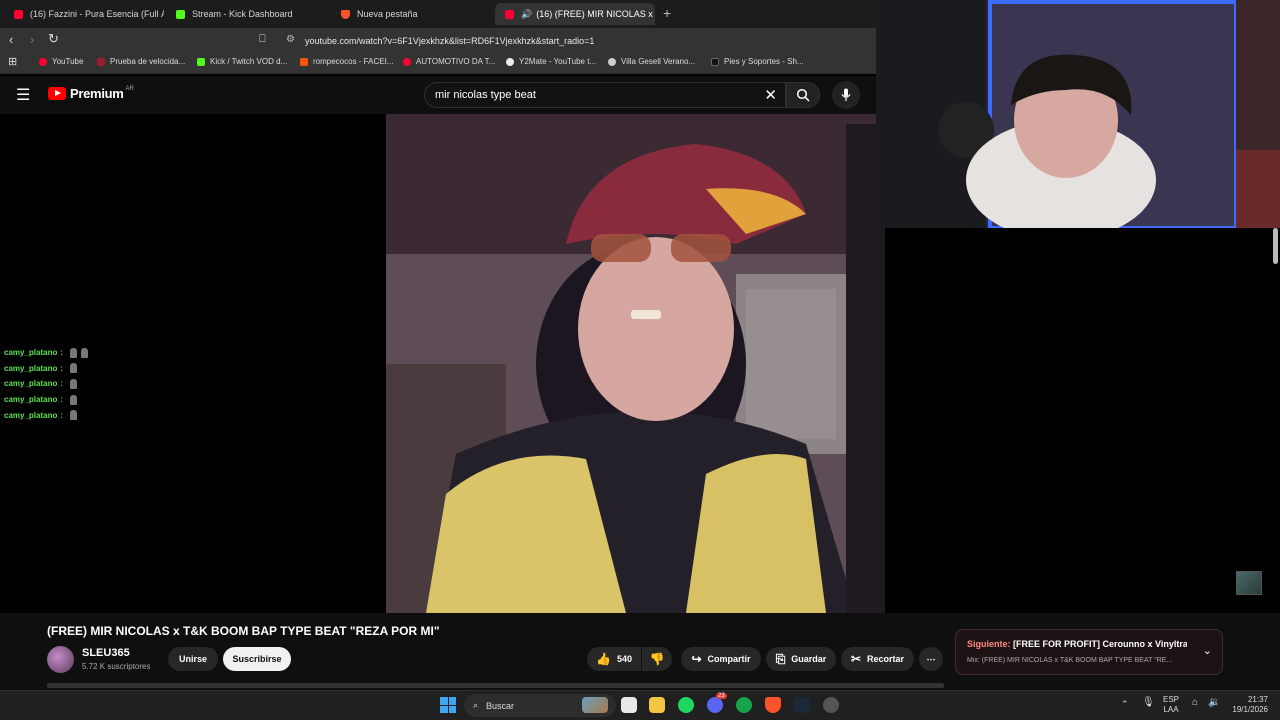 The image size is (1280, 720). I want to click on search-icon: ⌕, so click(476, 705).